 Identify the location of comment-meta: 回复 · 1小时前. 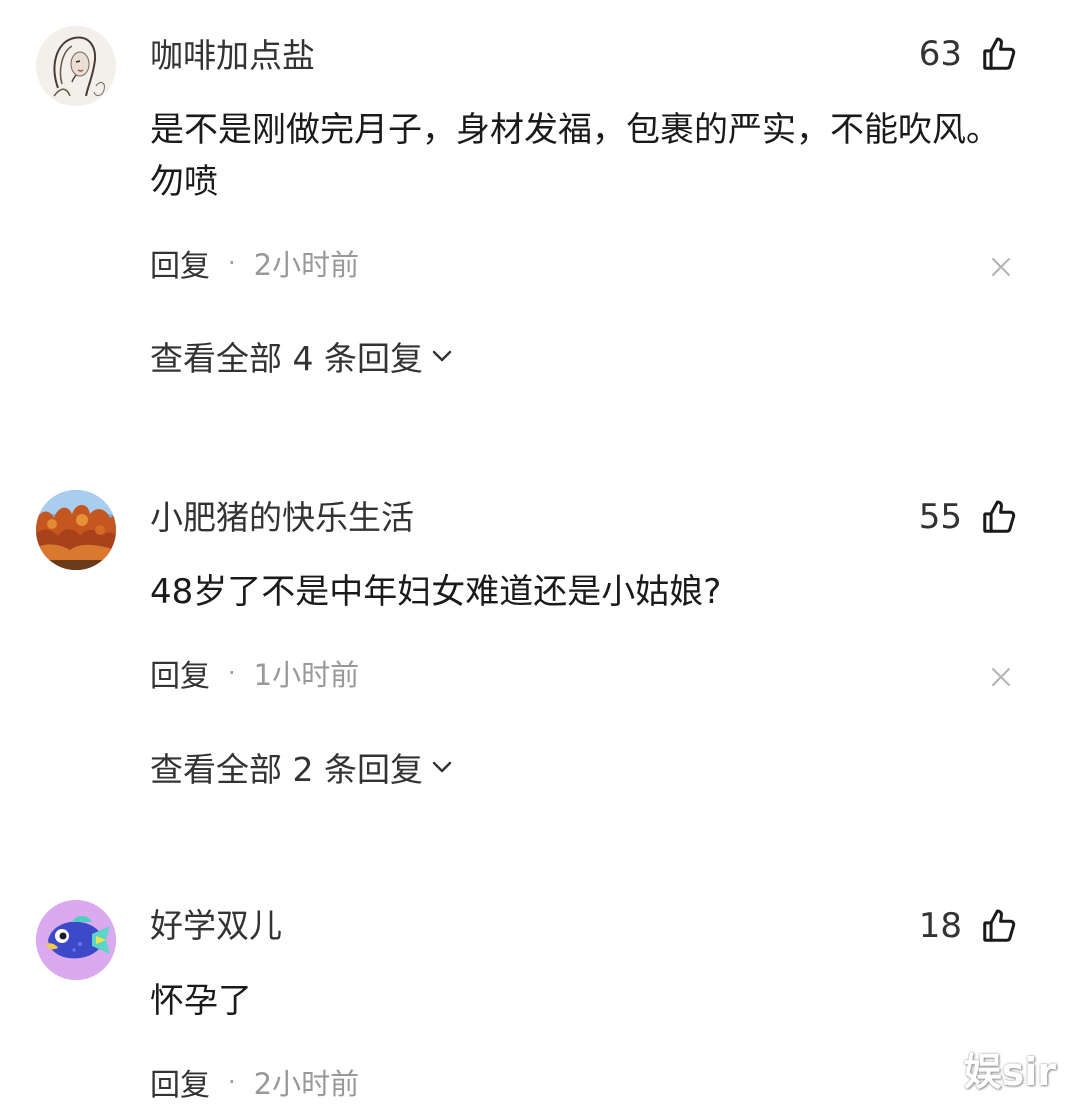
(255, 673).